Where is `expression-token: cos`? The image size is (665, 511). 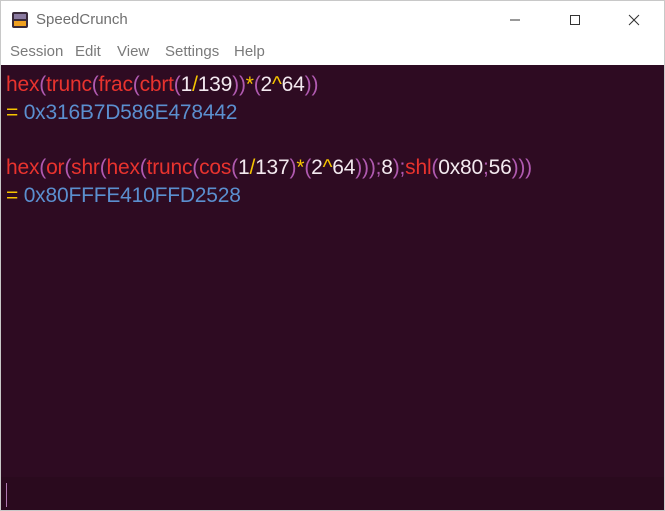 expression-token: cos is located at coordinates (215, 167).